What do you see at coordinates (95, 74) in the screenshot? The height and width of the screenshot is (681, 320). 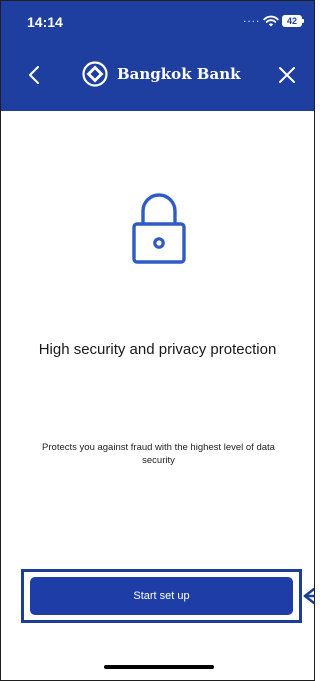 I see `bangkok-bank-logo-icon` at bounding box center [95, 74].